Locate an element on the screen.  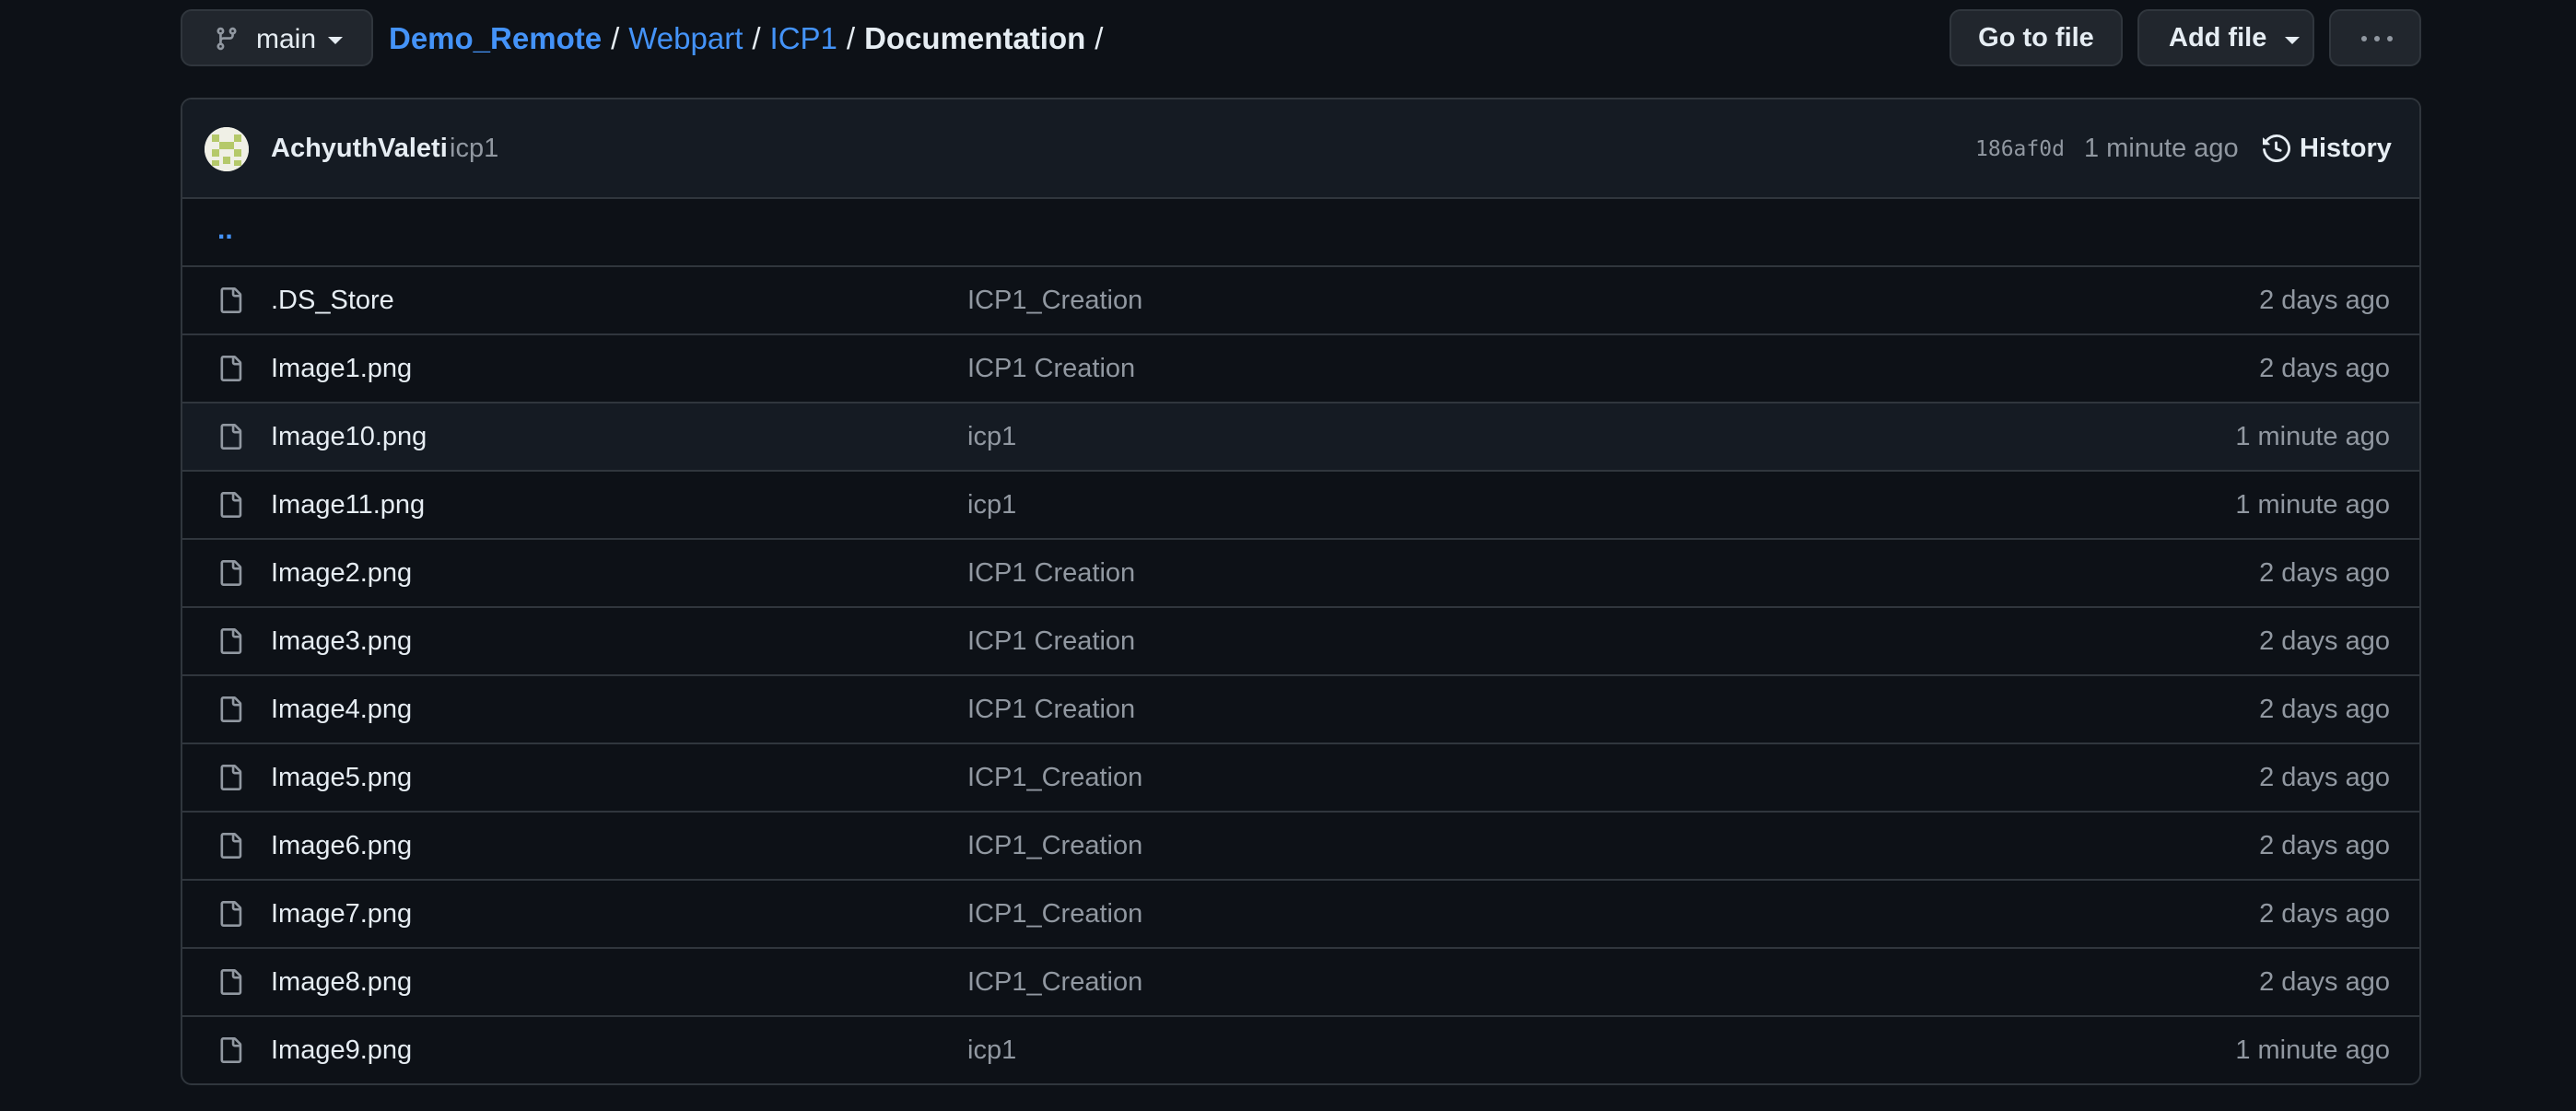
commit-sha-link: 186af0d is located at coordinates (2020, 149).